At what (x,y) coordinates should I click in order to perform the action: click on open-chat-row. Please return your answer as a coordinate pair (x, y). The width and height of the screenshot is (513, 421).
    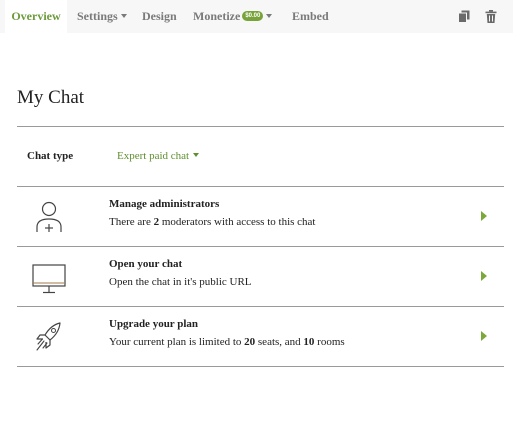
    Looking at the image, I should click on (260, 276).